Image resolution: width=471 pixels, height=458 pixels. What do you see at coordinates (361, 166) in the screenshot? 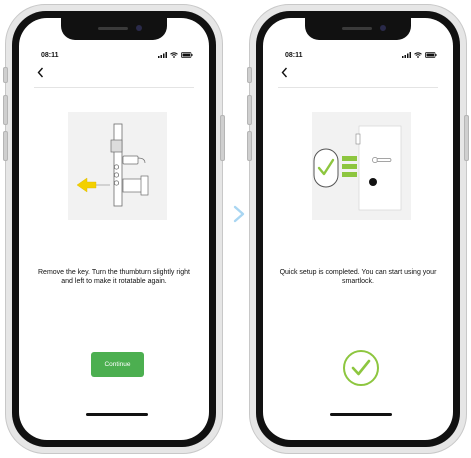
I see `smartlock-connected-illustration` at bounding box center [361, 166].